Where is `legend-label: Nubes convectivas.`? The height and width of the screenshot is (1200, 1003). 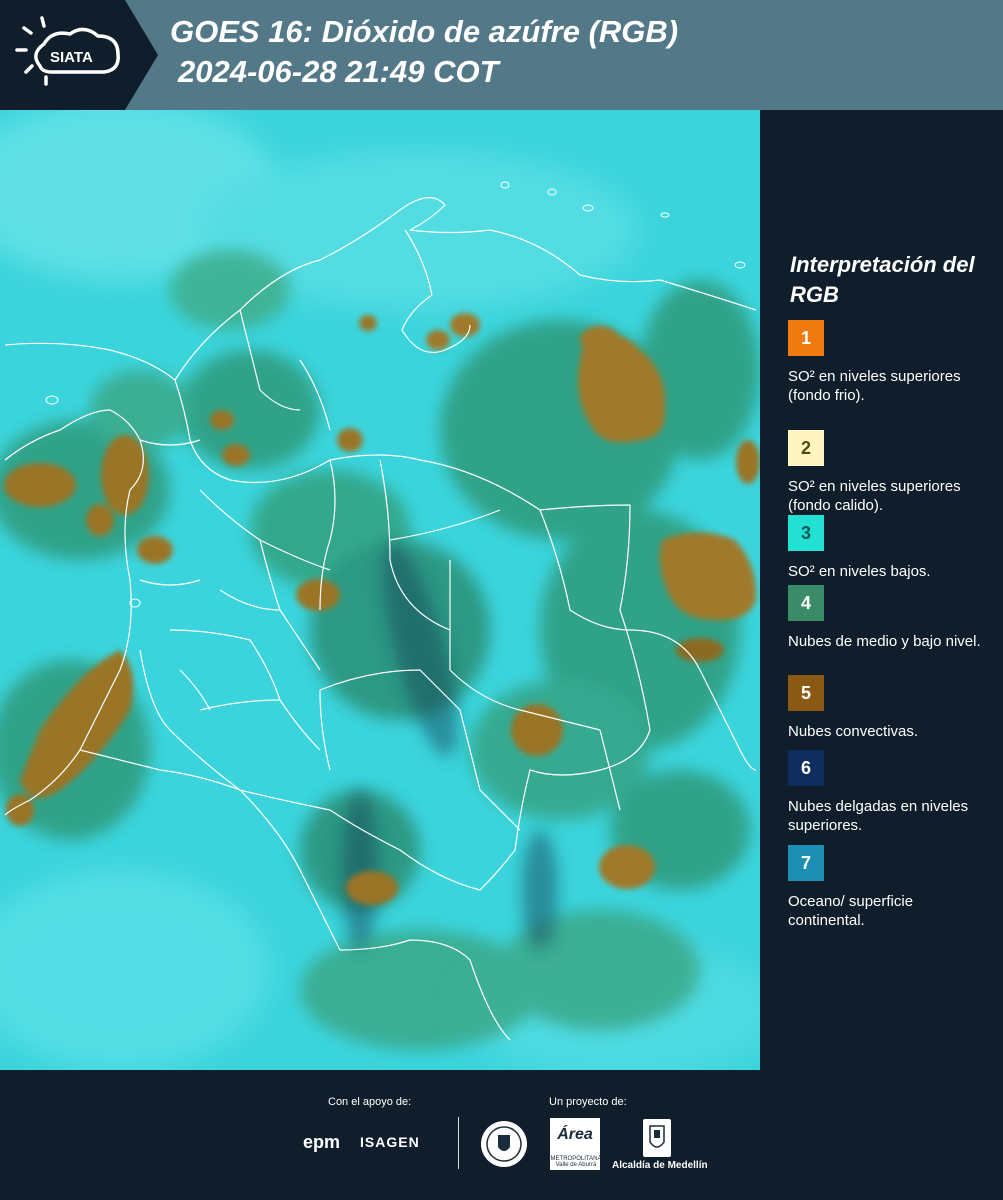 legend-label: Nubes convectivas. is located at coordinates (853, 731).